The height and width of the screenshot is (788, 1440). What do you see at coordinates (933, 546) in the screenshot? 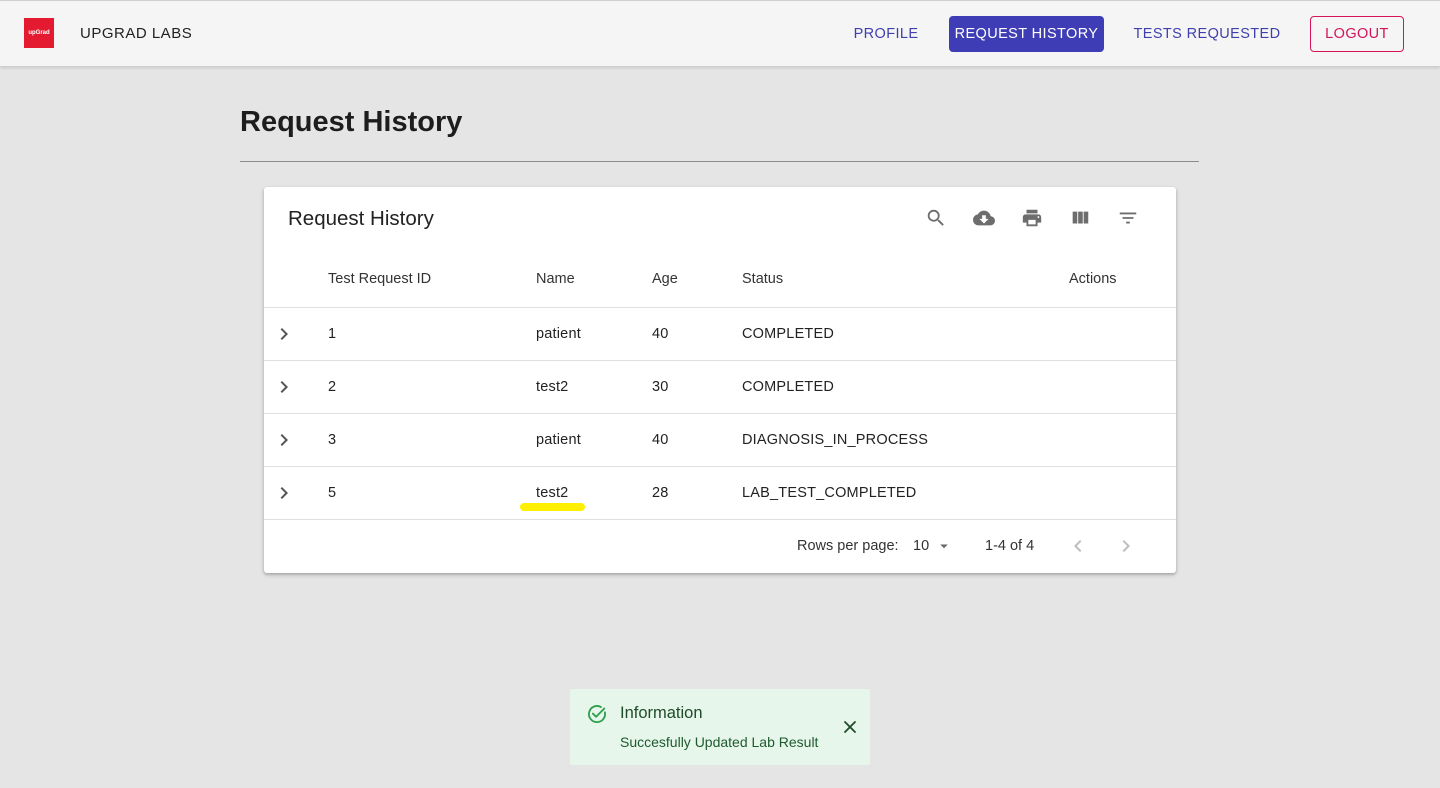
I see `rows-per-page-select: 10` at bounding box center [933, 546].